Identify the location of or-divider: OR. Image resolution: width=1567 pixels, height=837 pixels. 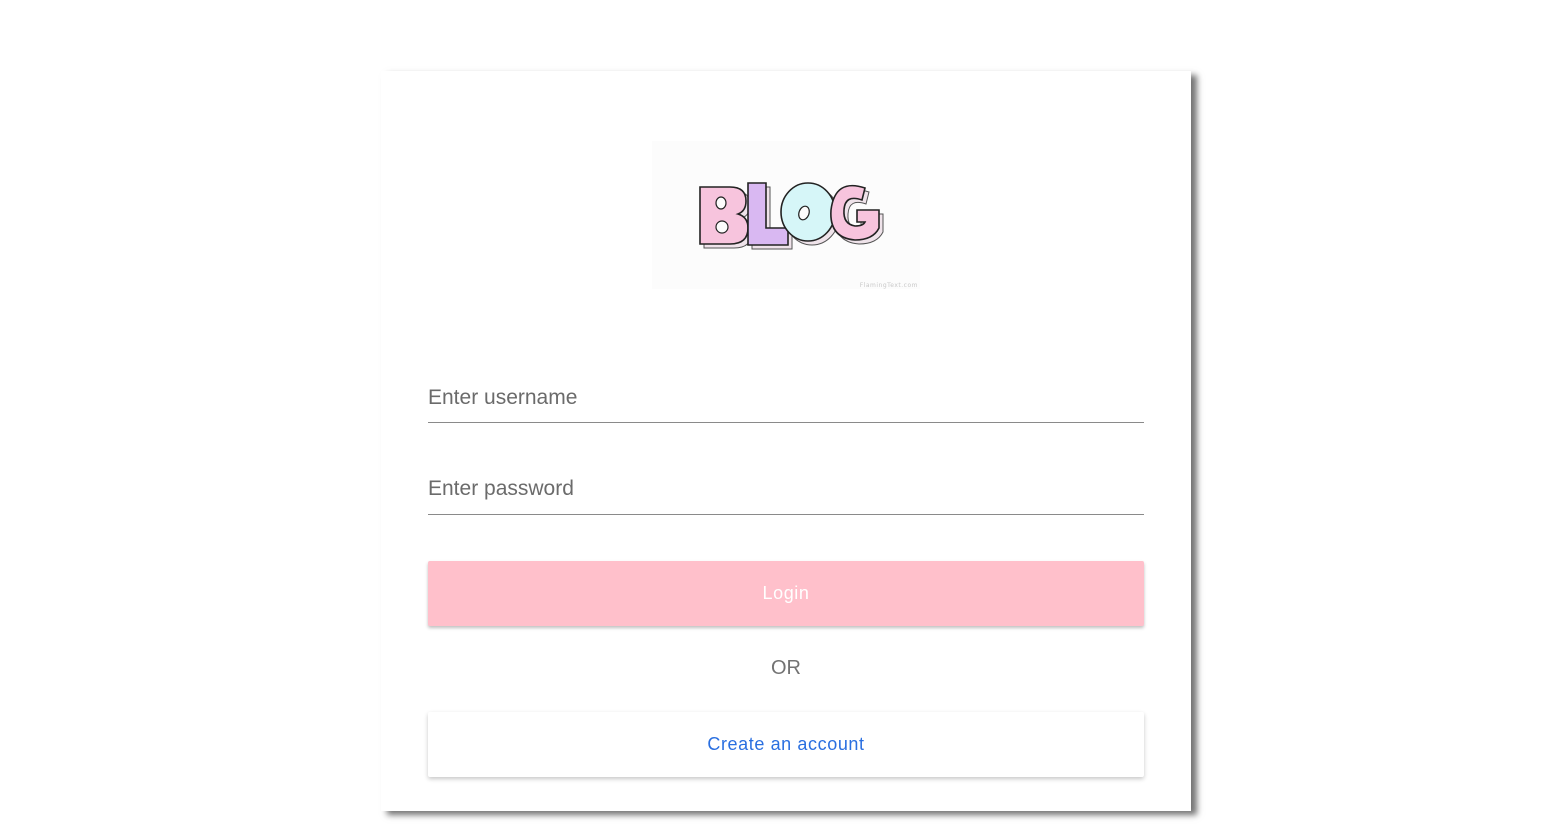
(786, 668).